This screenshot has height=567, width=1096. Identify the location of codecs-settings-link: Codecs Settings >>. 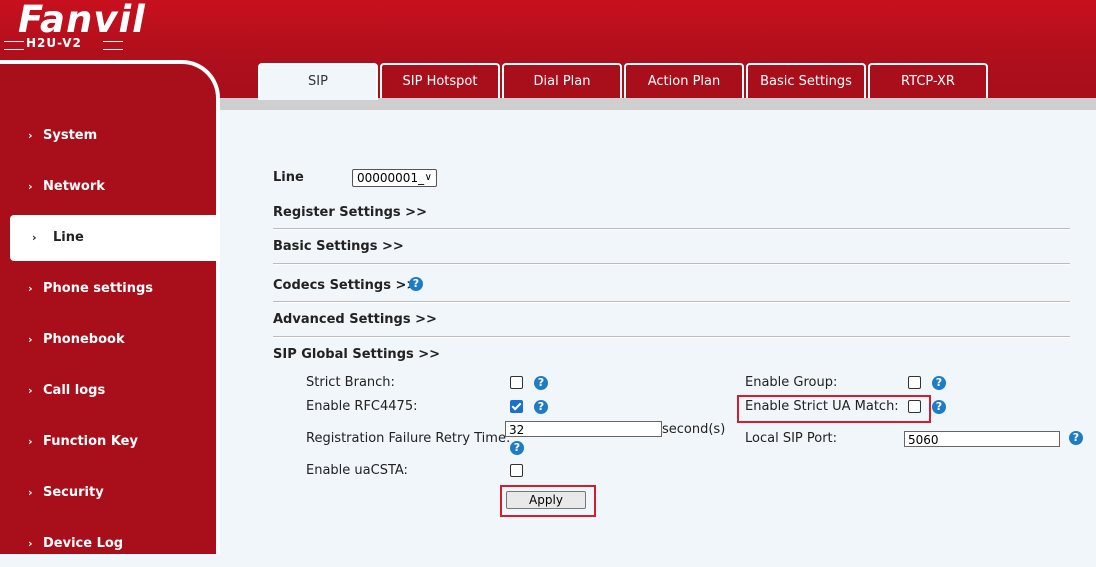
(345, 285).